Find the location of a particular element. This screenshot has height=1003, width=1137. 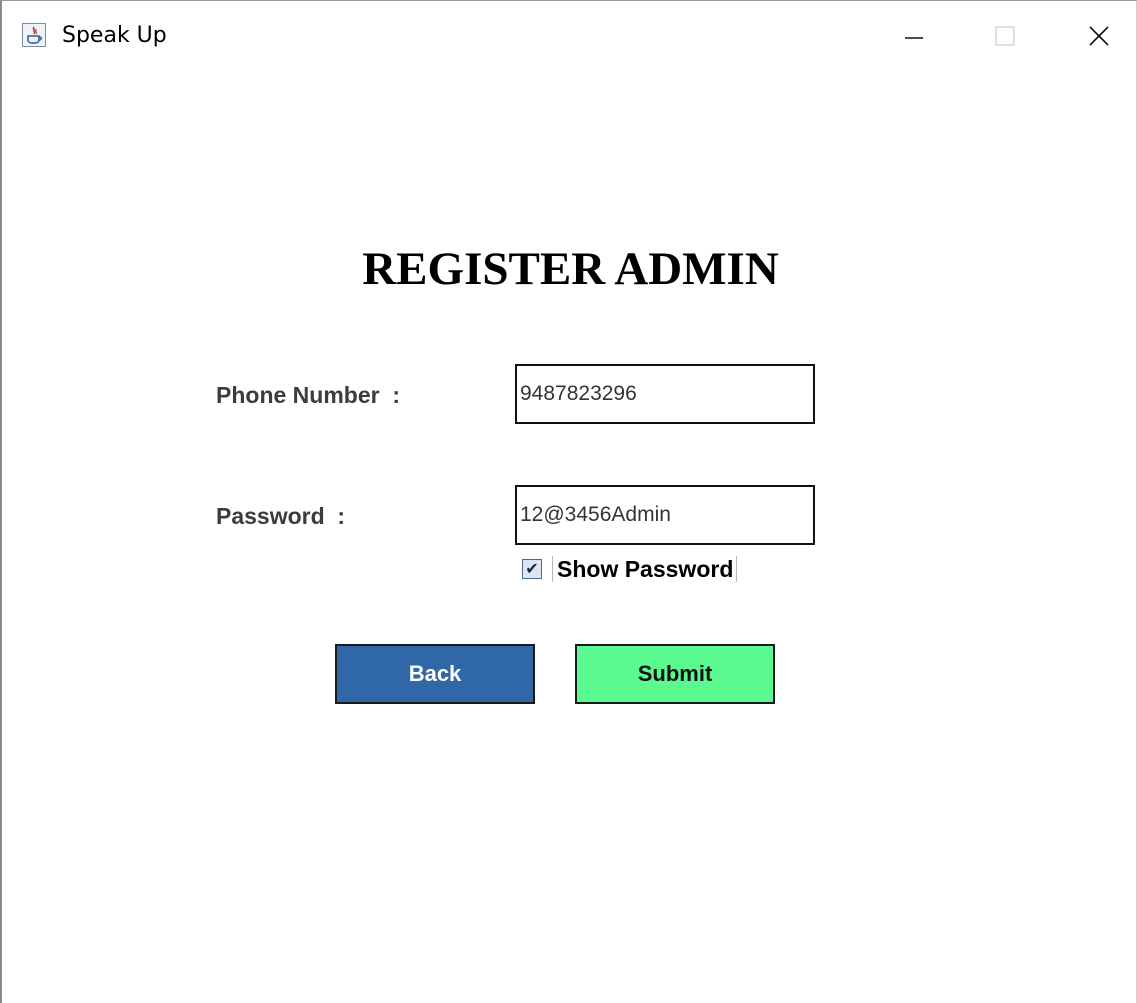

window-title: Speak Up is located at coordinates (114, 35).